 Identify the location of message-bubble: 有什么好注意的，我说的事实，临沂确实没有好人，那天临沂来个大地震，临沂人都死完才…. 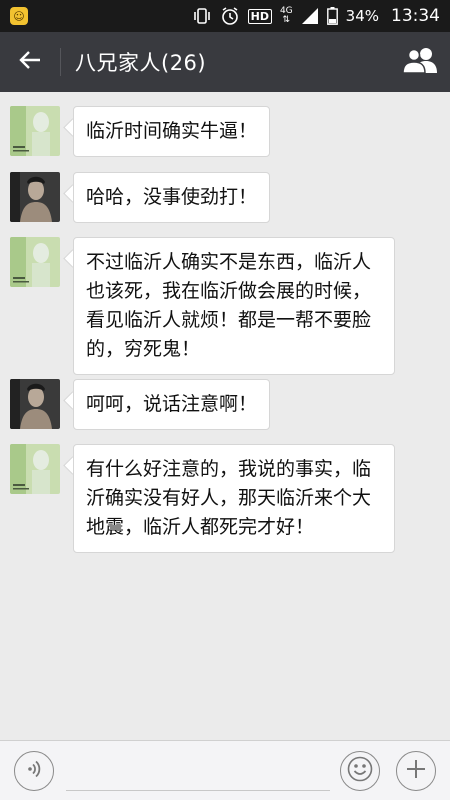
(234, 498).